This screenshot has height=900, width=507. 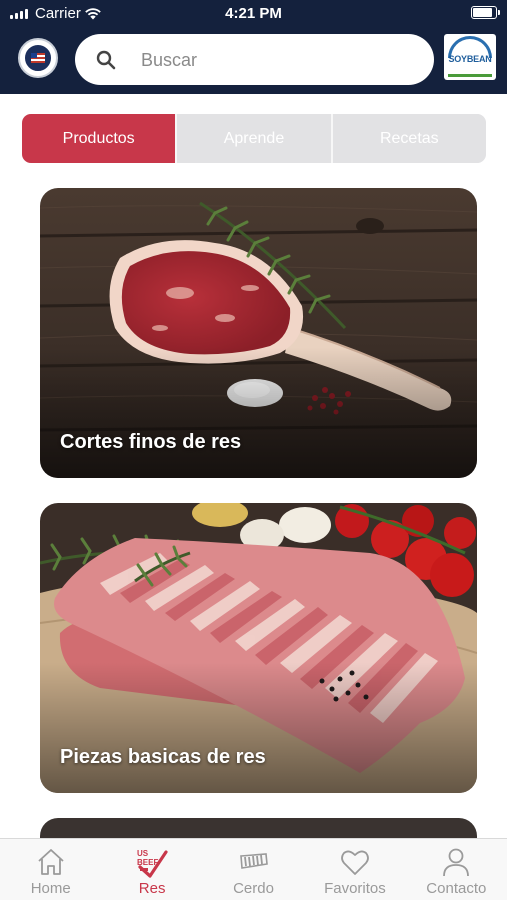 What do you see at coordinates (51, 862) in the screenshot?
I see `home-icon` at bounding box center [51, 862].